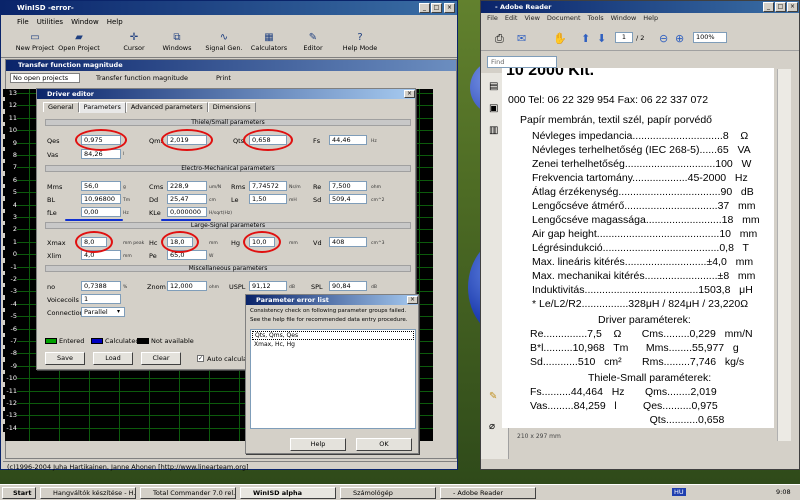 This screenshot has width=800, height=500. Describe the element at coordinates (154, 200) in the screenshot. I see `dd-label: Dd` at that location.